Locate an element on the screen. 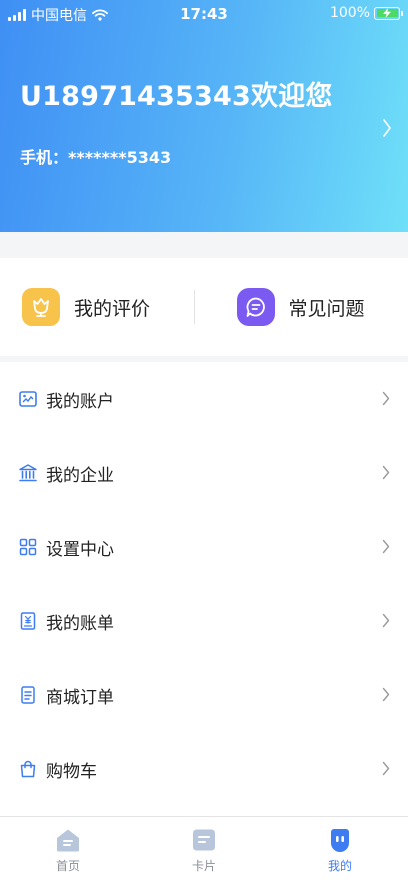  menu-label: 购物车 is located at coordinates (71, 771).